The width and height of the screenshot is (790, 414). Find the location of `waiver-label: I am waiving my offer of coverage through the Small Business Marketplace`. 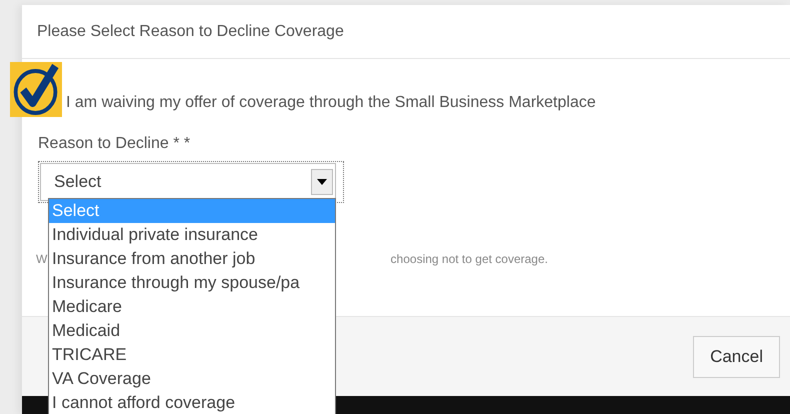

waiver-label: I am waiving my offer of coverage through the Small Business Marketplace is located at coordinates (331, 103).